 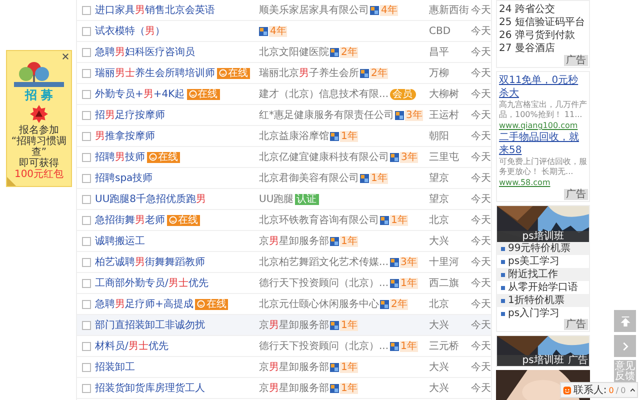 What do you see at coordinates (543, 274) in the screenshot?
I see `ad-list-link: 附近找工作` at bounding box center [543, 274].